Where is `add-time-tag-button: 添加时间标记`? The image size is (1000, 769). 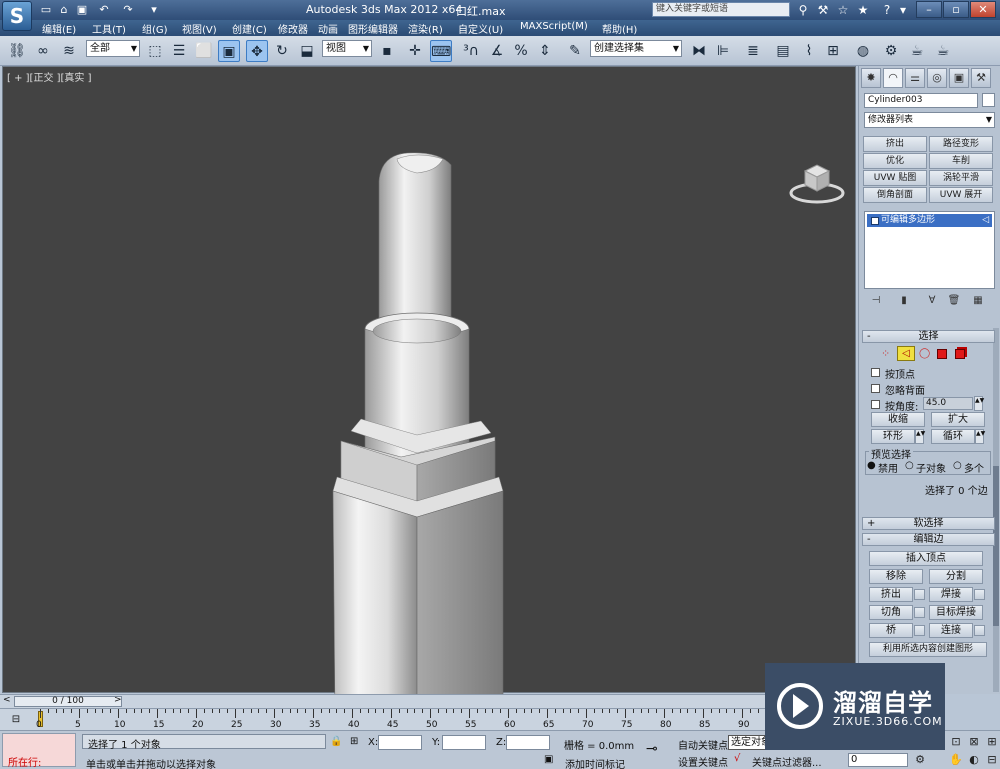
add-time-tag-button: 添加时间标记 is located at coordinates (595, 762).